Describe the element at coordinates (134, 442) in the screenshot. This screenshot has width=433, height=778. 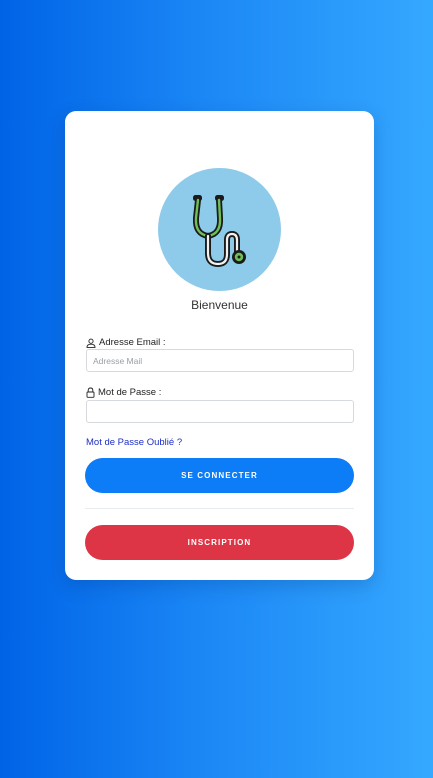
I see `forgot-password-link: Mot de Passe Oublié ?` at that location.